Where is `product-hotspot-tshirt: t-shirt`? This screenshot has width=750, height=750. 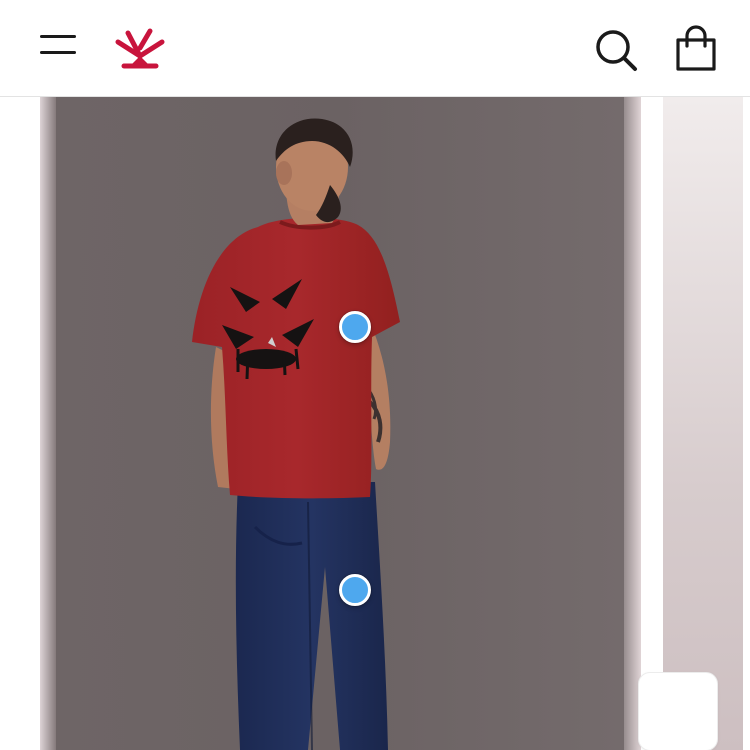 product-hotspot-tshirt: t-shirt is located at coordinates (355, 327).